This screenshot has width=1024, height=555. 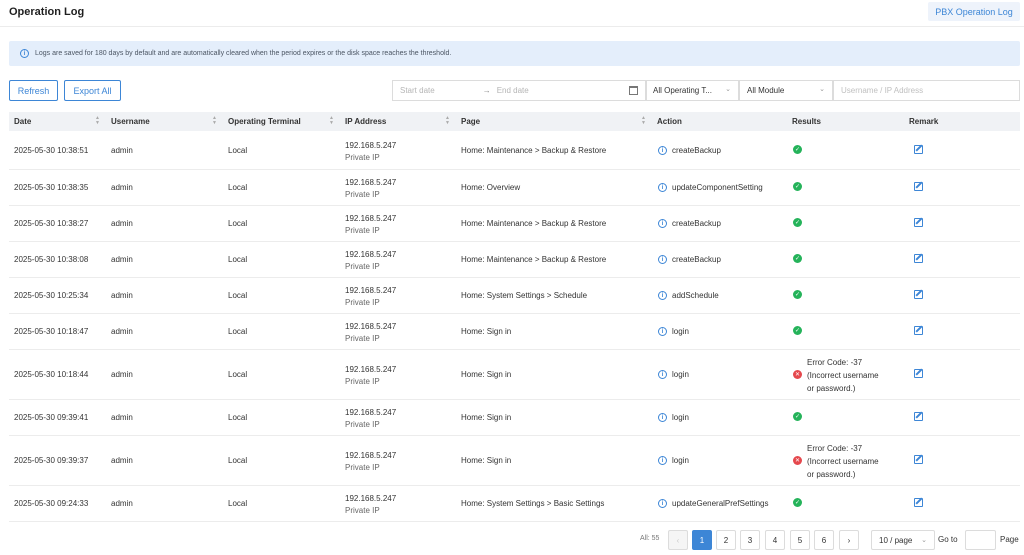 I want to click on page-button: 2, so click(x=726, y=540).